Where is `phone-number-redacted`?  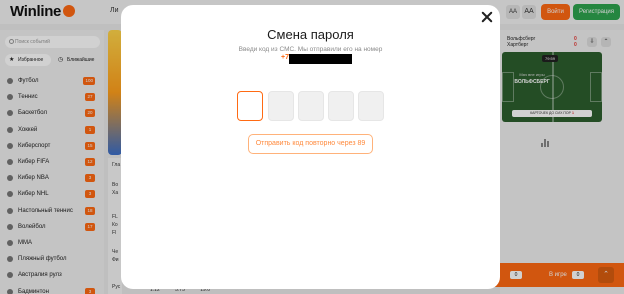 phone-number-redacted is located at coordinates (320, 59).